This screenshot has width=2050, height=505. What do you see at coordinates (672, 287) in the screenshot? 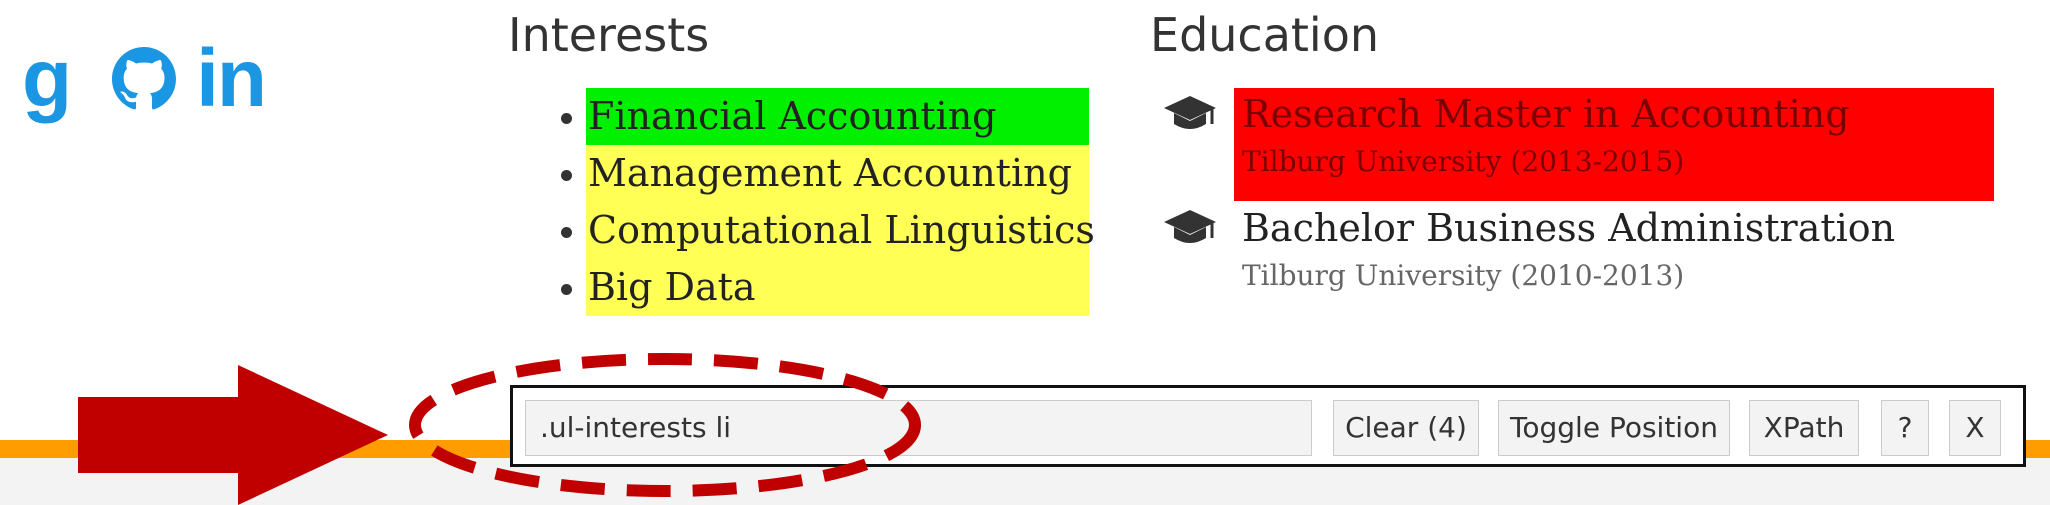
I see `interest-label: Big Data` at bounding box center [672, 287].